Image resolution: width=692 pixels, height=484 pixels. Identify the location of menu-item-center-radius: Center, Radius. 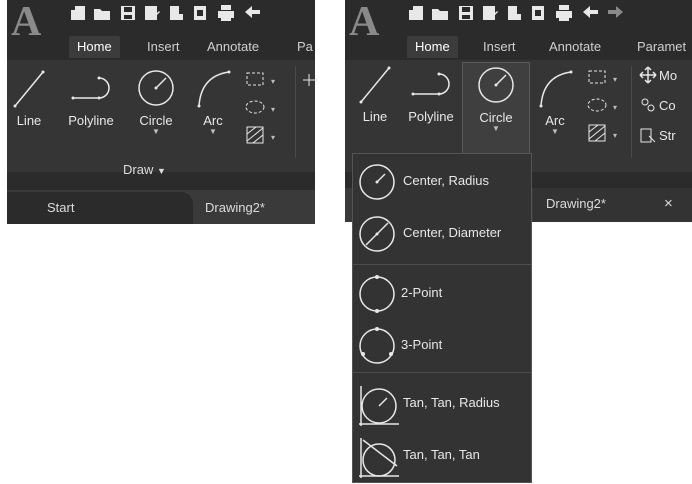
(442, 181).